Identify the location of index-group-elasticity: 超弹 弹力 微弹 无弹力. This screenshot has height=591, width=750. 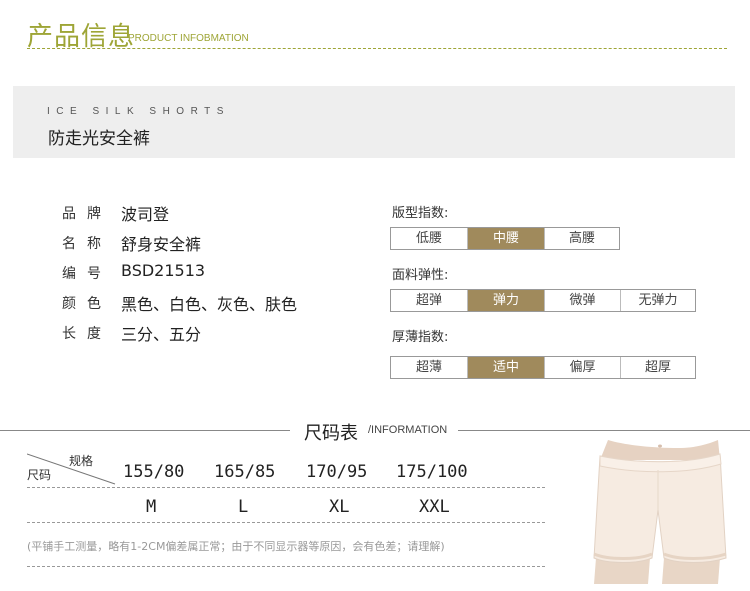
(543, 300).